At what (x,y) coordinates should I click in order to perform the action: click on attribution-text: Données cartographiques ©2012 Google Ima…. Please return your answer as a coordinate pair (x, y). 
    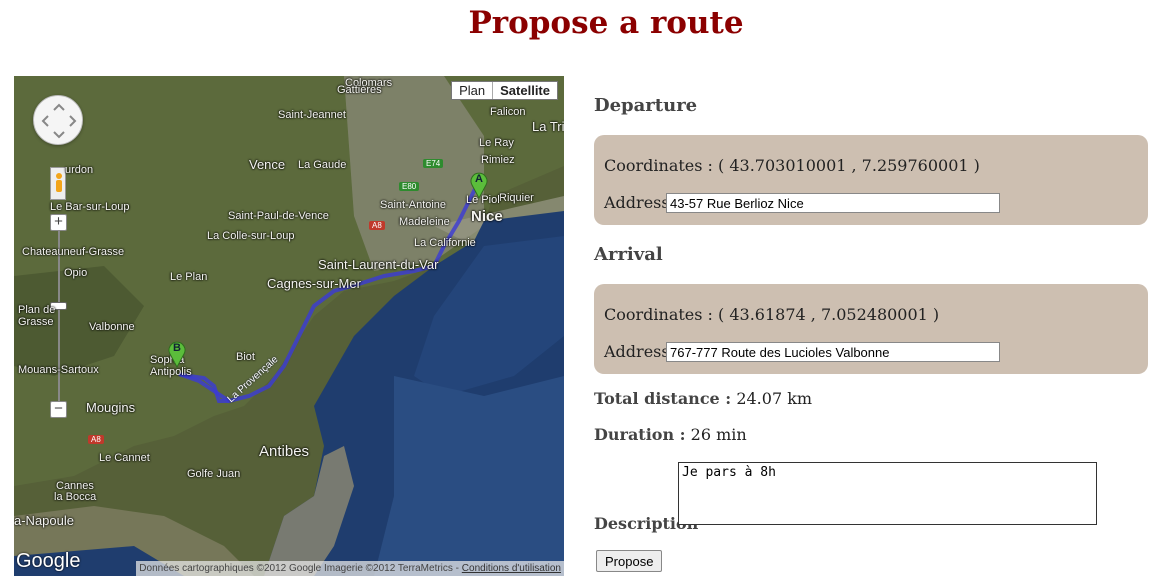
    Looking at the image, I should click on (300, 568).